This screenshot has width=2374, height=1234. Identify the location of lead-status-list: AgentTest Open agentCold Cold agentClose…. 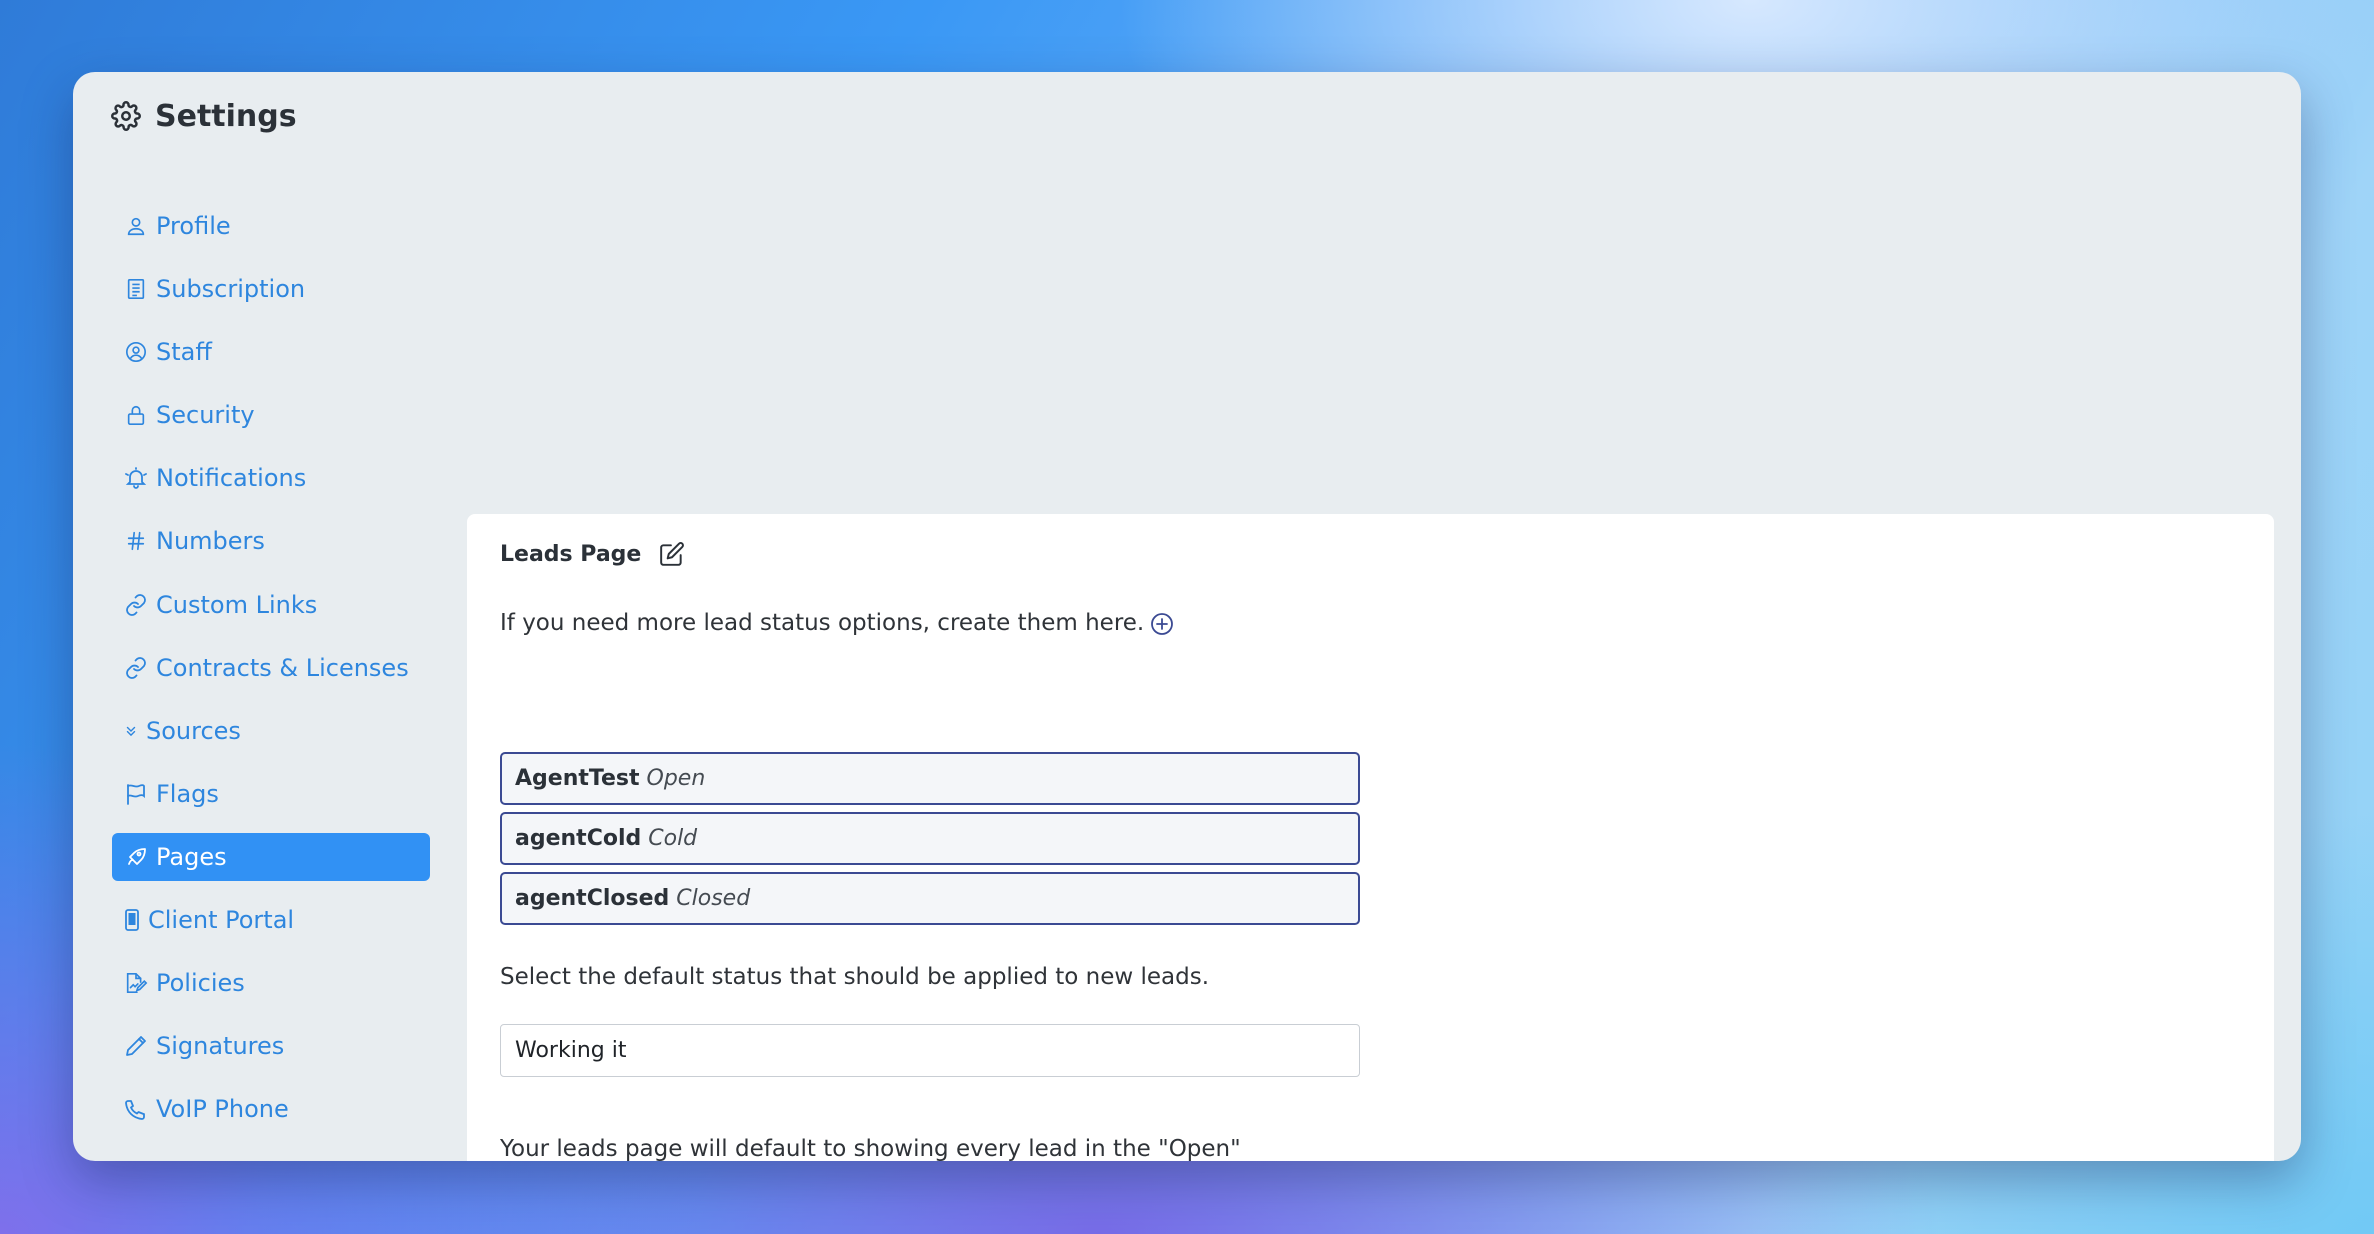
(930, 842).